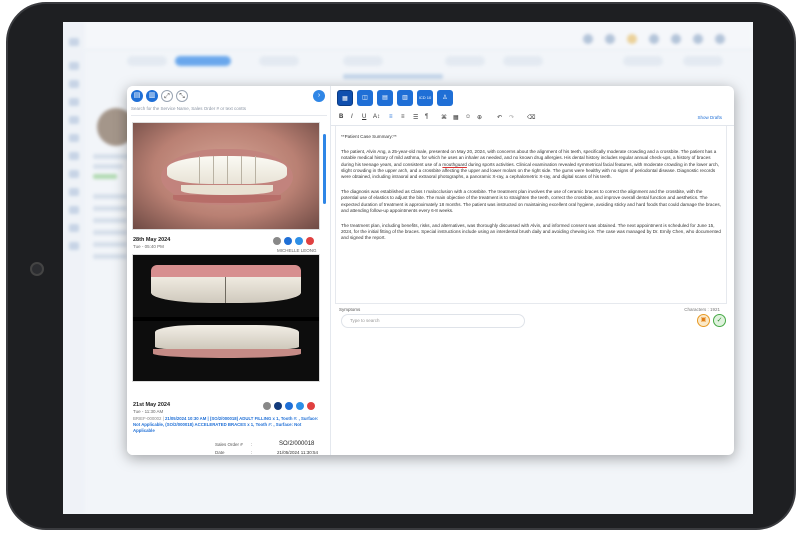 The height and width of the screenshot is (534, 800). I want to click on entry1-doctor: MICHELLE LEONG, so click(297, 250).